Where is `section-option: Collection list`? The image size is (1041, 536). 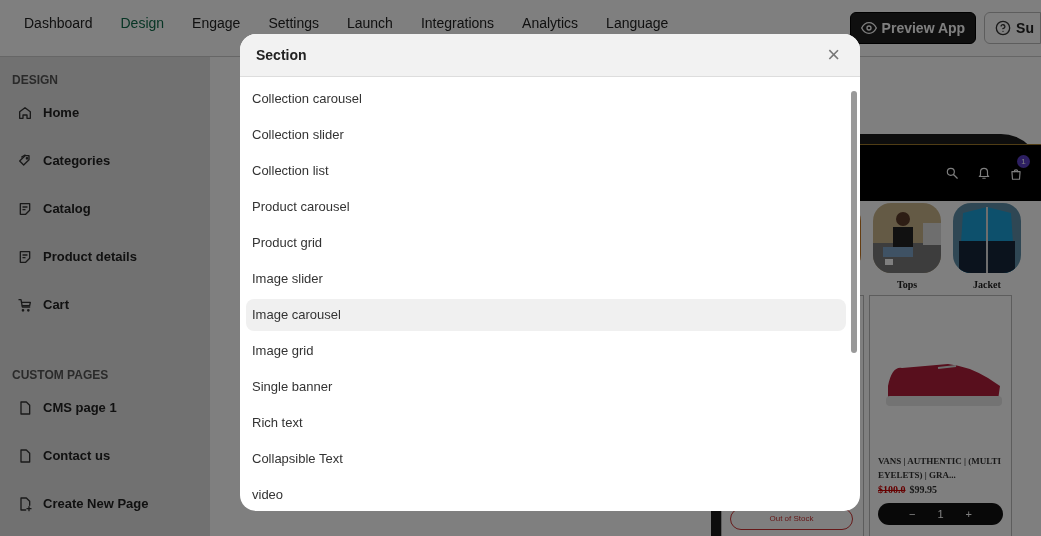
section-option: Collection list is located at coordinates (546, 171).